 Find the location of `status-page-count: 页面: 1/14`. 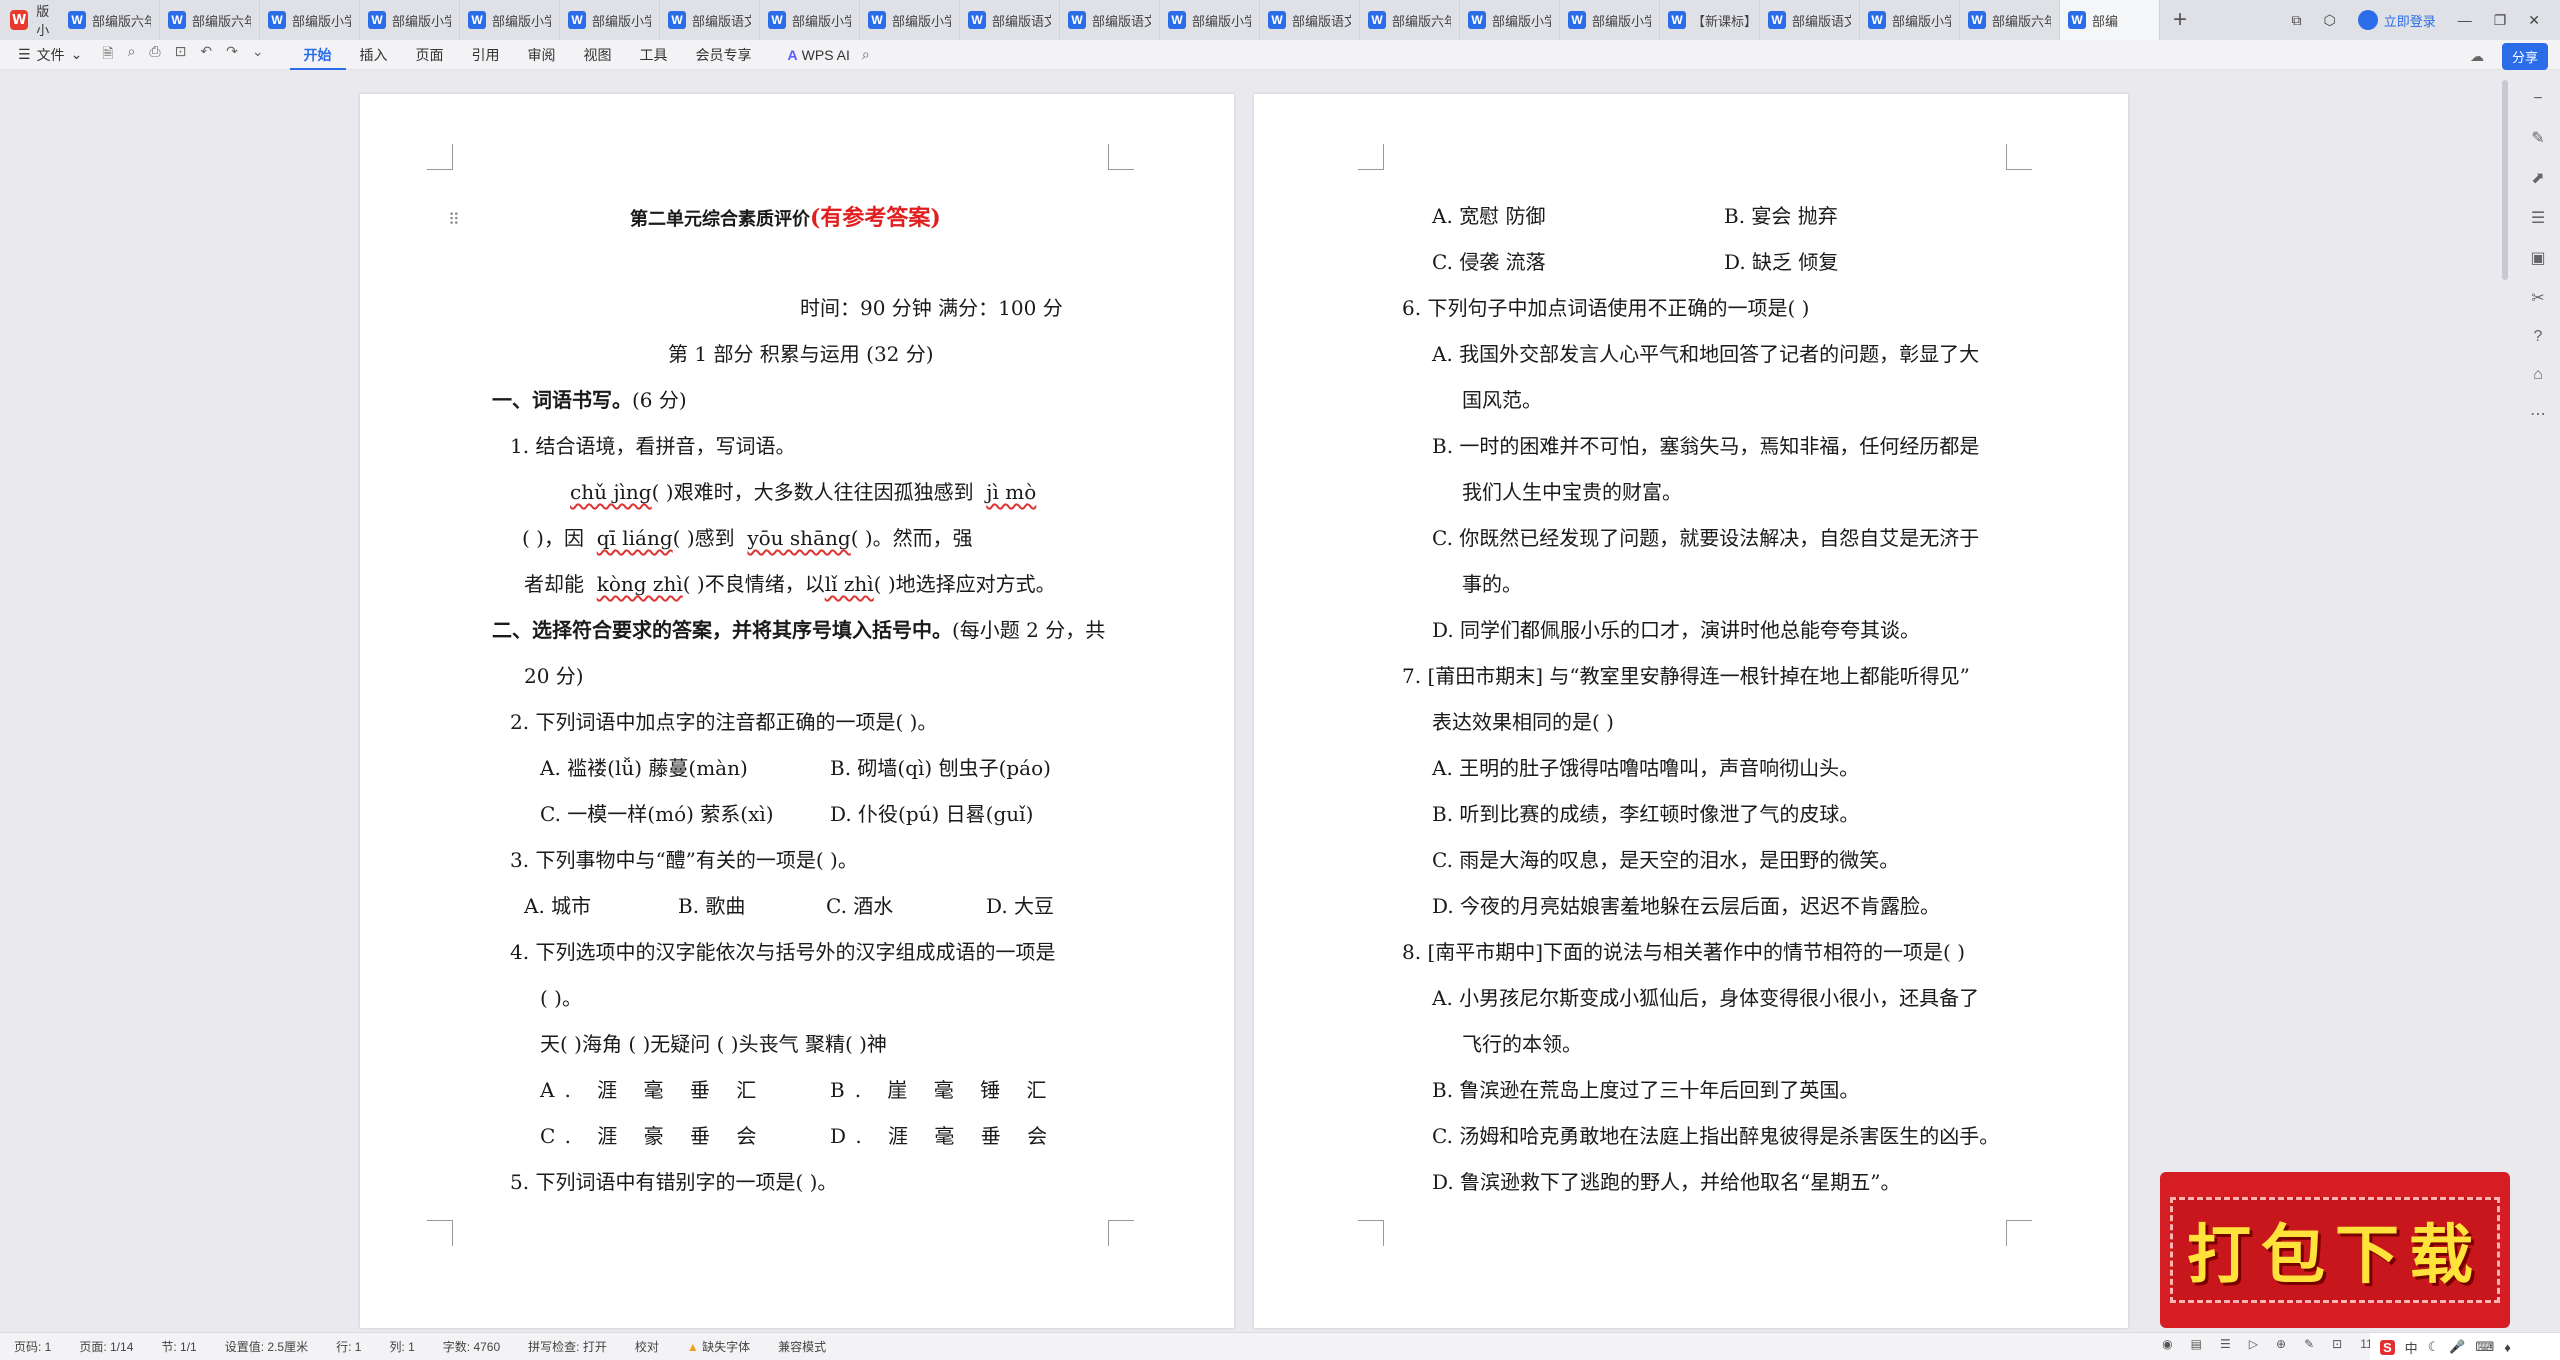

status-page-count: 页面: 1/14 is located at coordinates (106, 1346).